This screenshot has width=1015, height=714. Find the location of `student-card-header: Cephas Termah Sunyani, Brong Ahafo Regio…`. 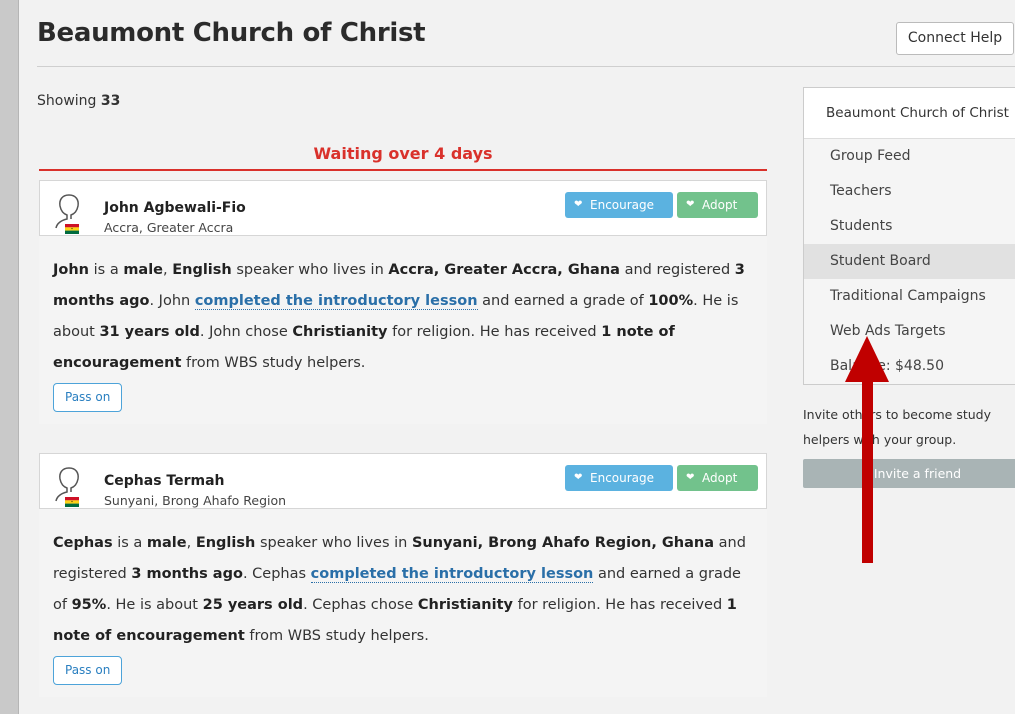

student-card-header: Cephas Termah Sunyani, Brong Ahafo Regio… is located at coordinates (403, 481).